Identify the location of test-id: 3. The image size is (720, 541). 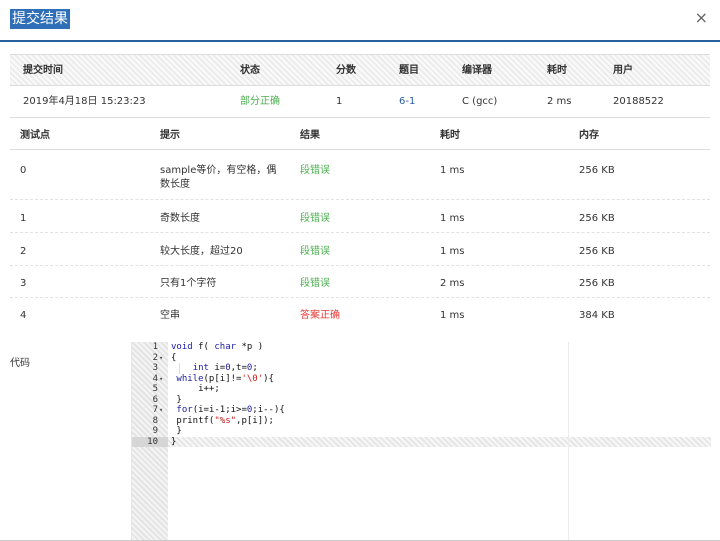
(23, 283).